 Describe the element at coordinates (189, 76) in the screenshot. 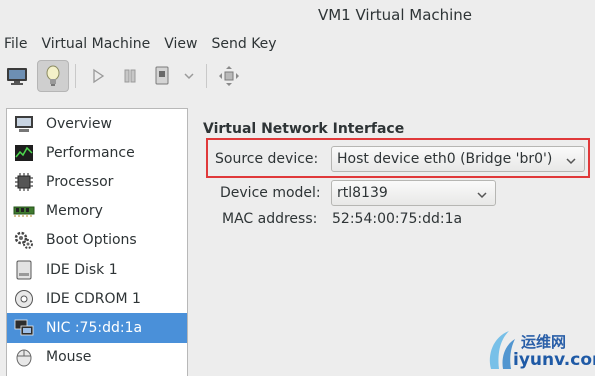

I see `dropdown-icon` at that location.